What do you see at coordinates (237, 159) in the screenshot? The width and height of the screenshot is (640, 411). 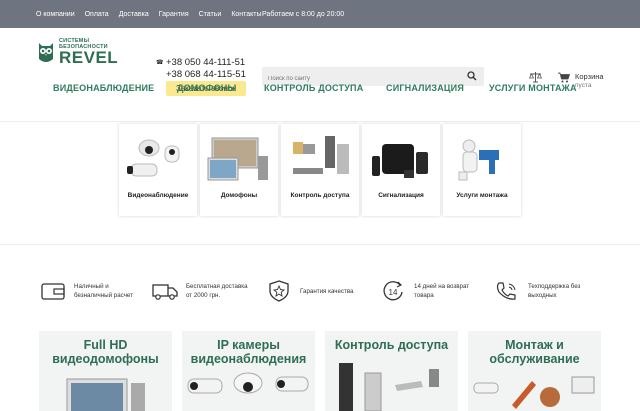 I see `intercom-monitors-image` at bounding box center [237, 159].